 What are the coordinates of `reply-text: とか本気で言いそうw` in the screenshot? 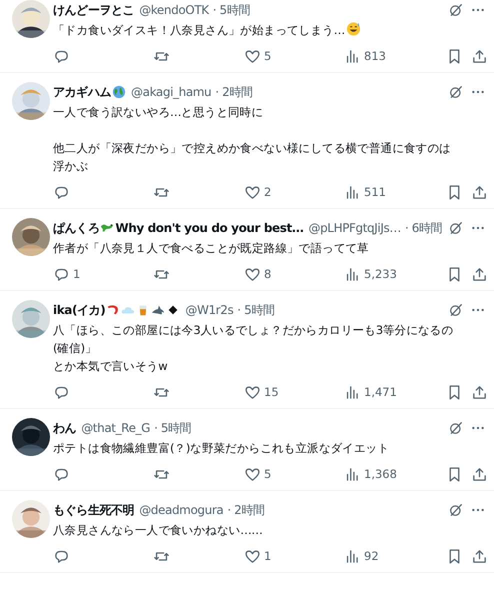 It's located at (110, 366).